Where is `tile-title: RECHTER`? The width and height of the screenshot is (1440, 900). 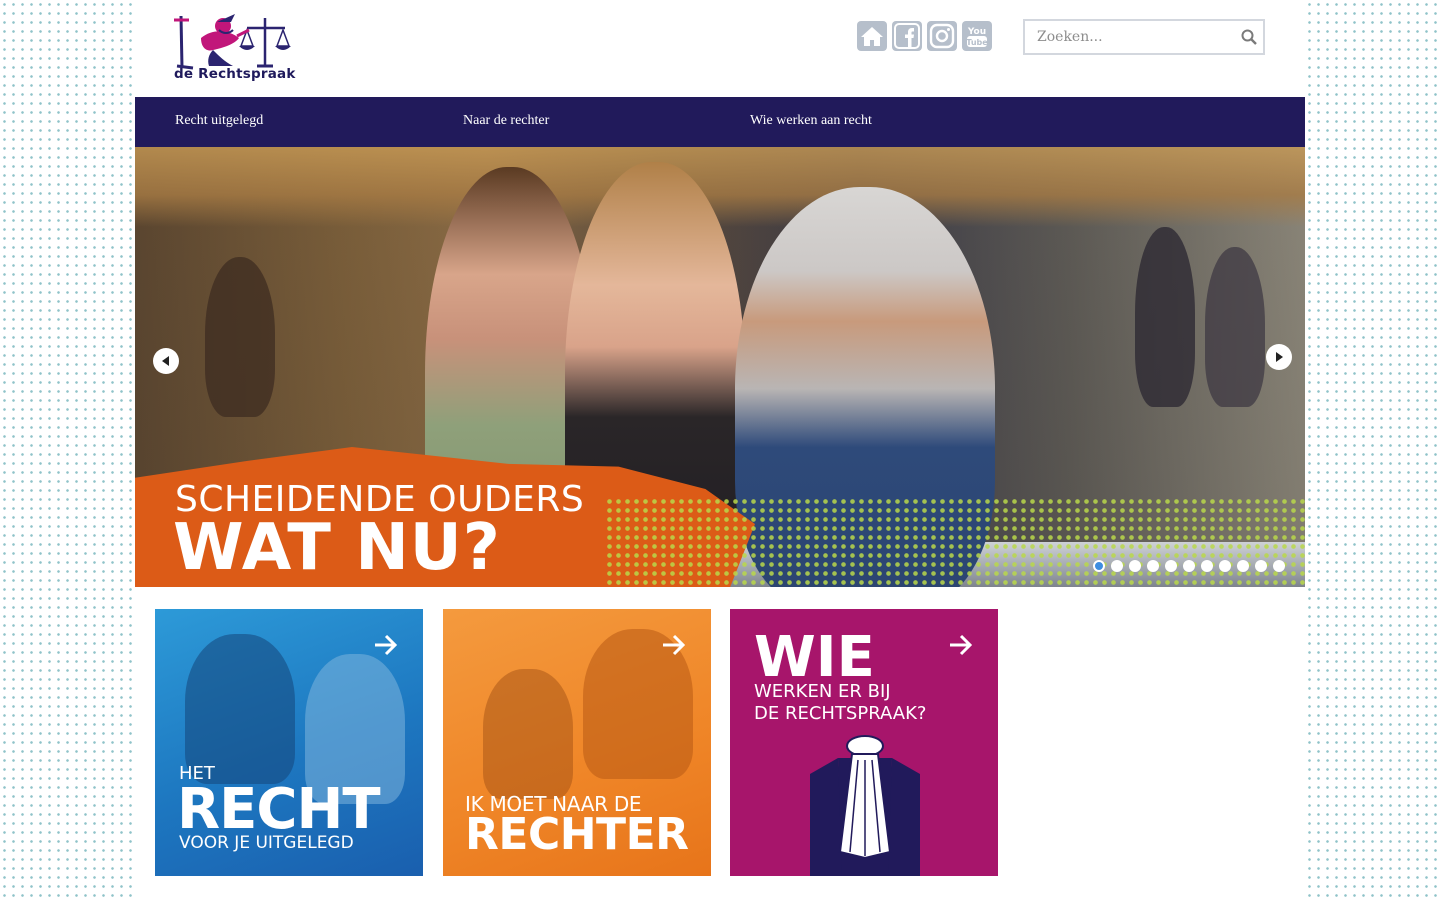
tile-title: RECHTER is located at coordinates (577, 834).